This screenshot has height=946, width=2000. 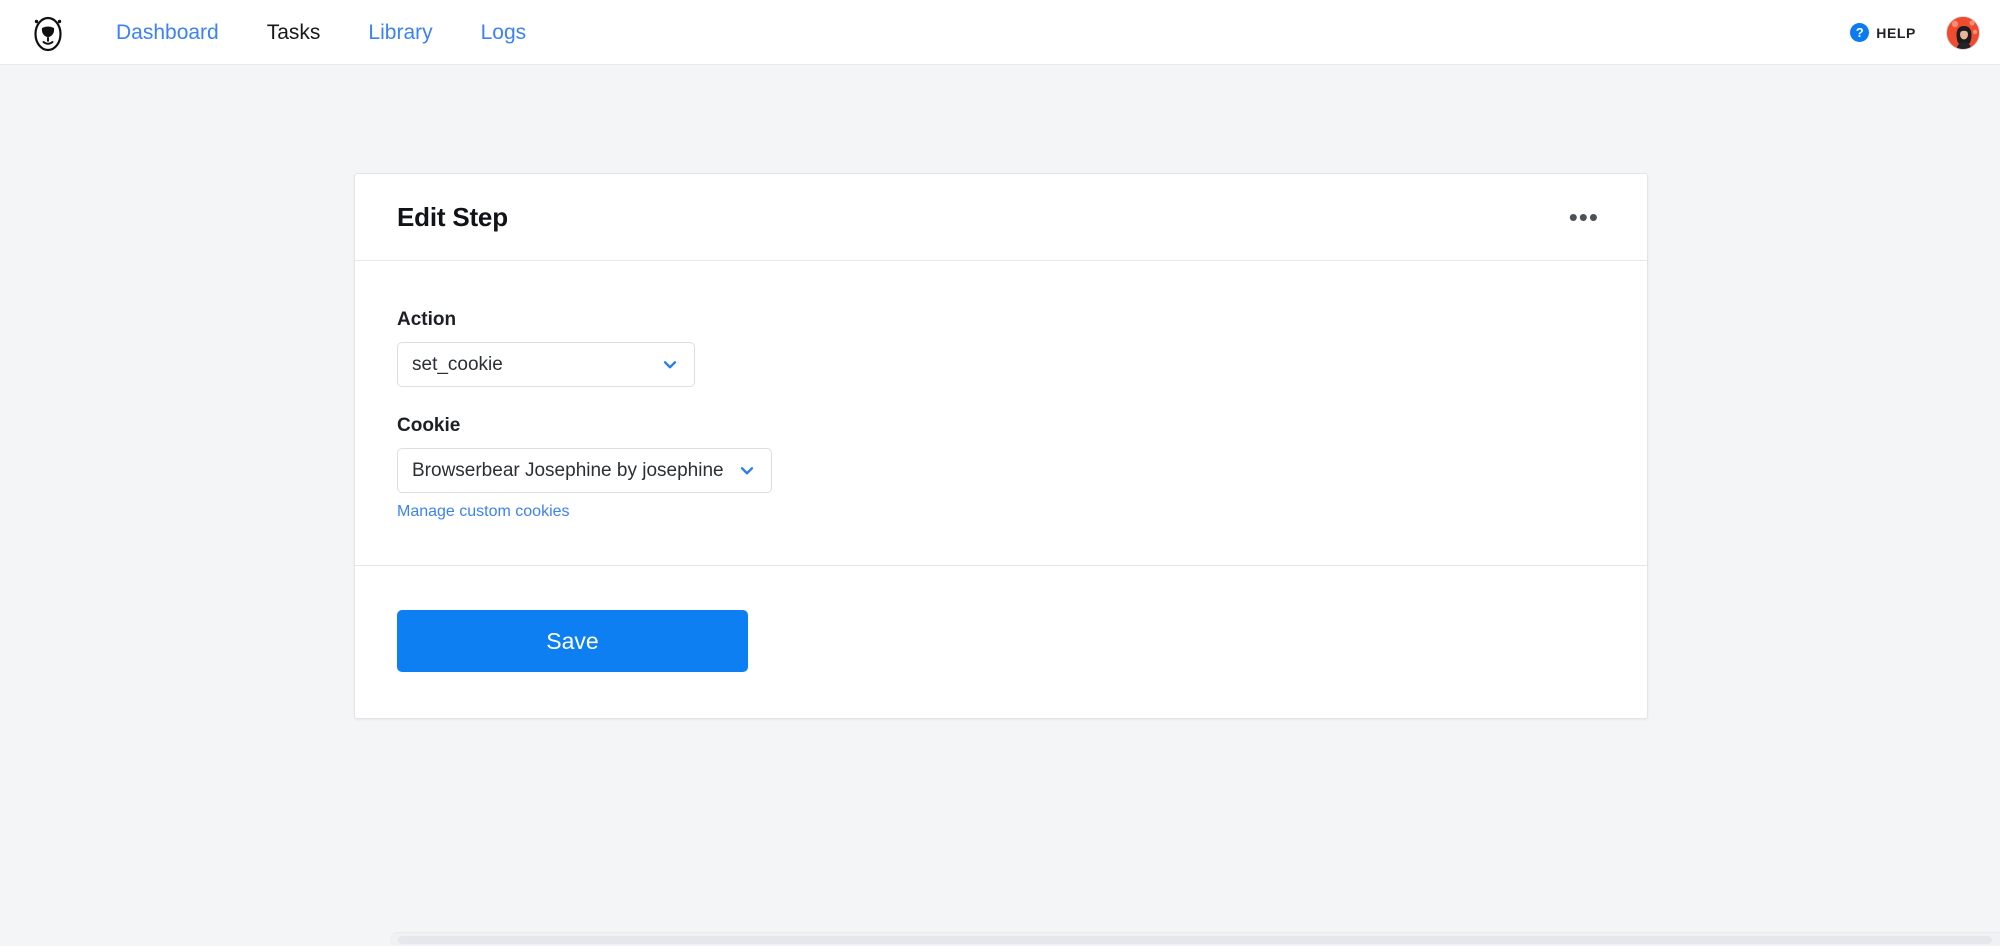 What do you see at coordinates (1584, 217) in the screenshot?
I see `overflow-menu-icon: •••` at bounding box center [1584, 217].